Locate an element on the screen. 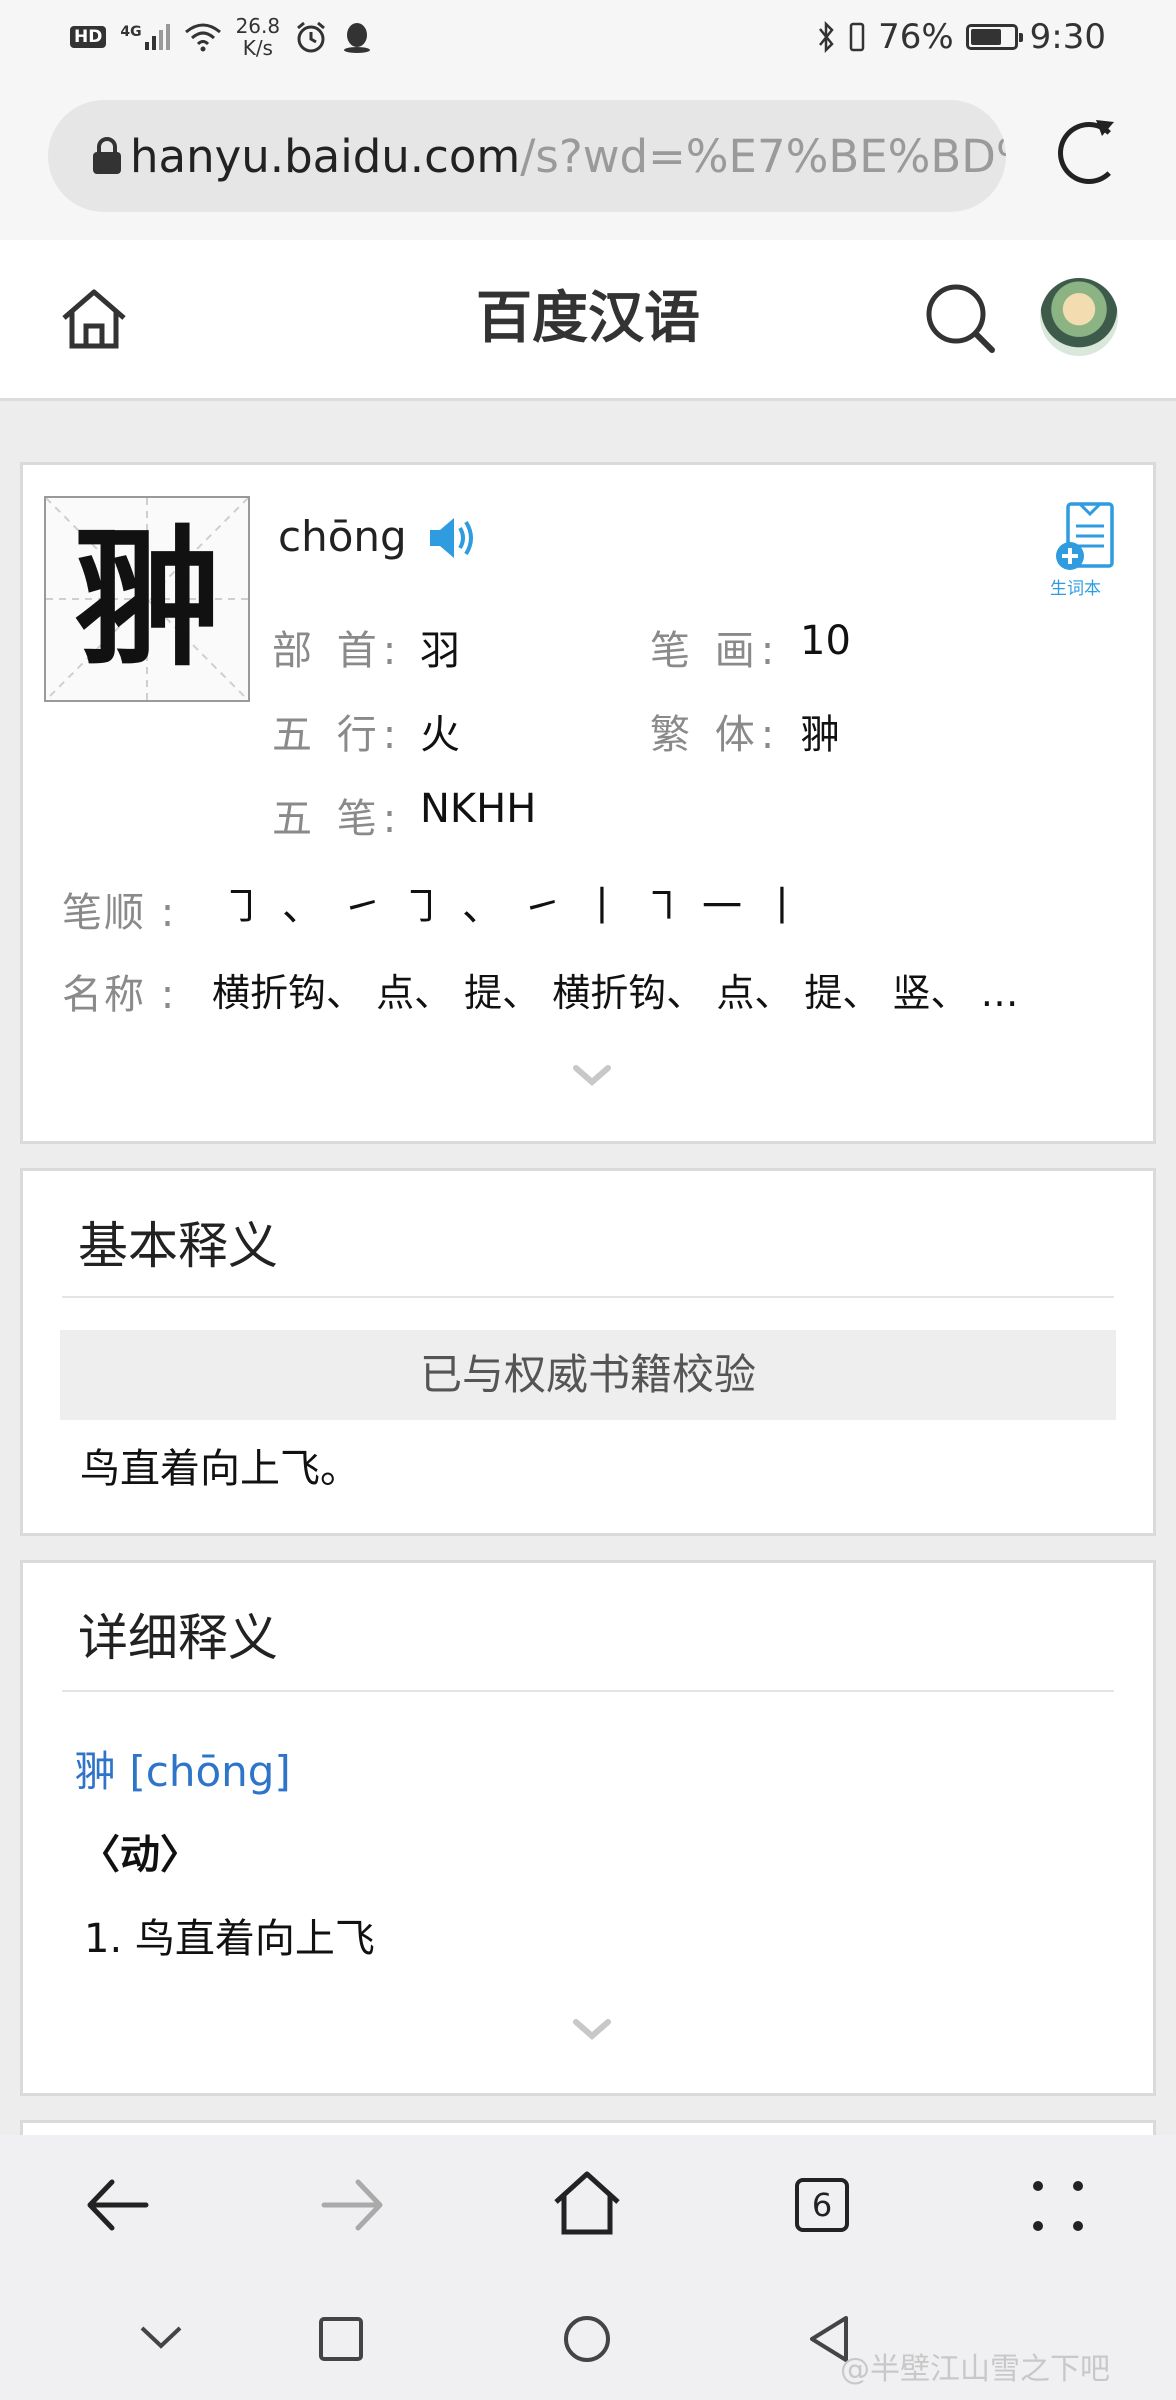 The width and height of the screenshot is (1176, 2400). alarm-icon is located at coordinates (311, 37).